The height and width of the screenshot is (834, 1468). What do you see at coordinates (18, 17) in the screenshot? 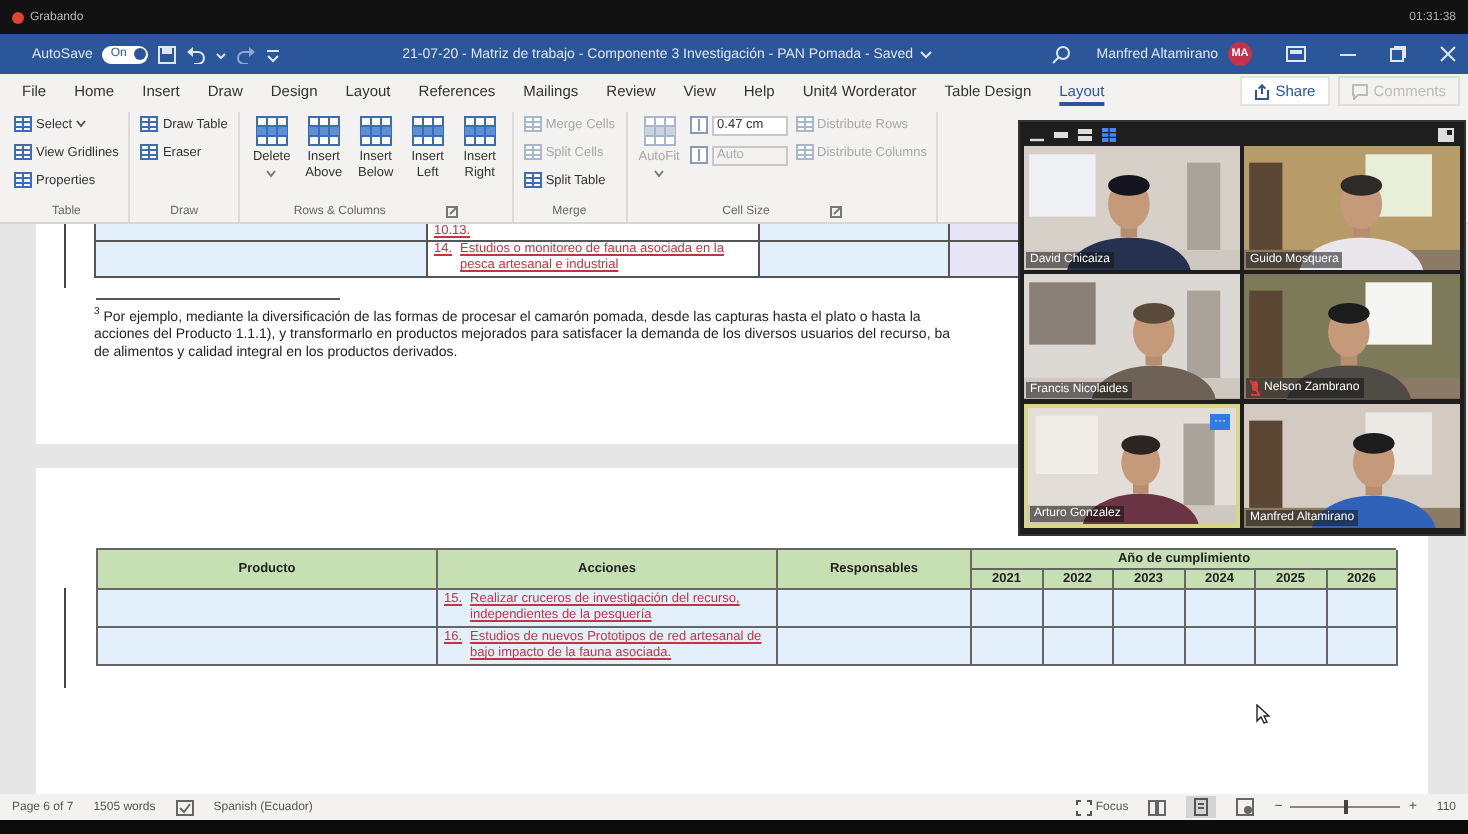
I see `record-icon` at bounding box center [18, 17].